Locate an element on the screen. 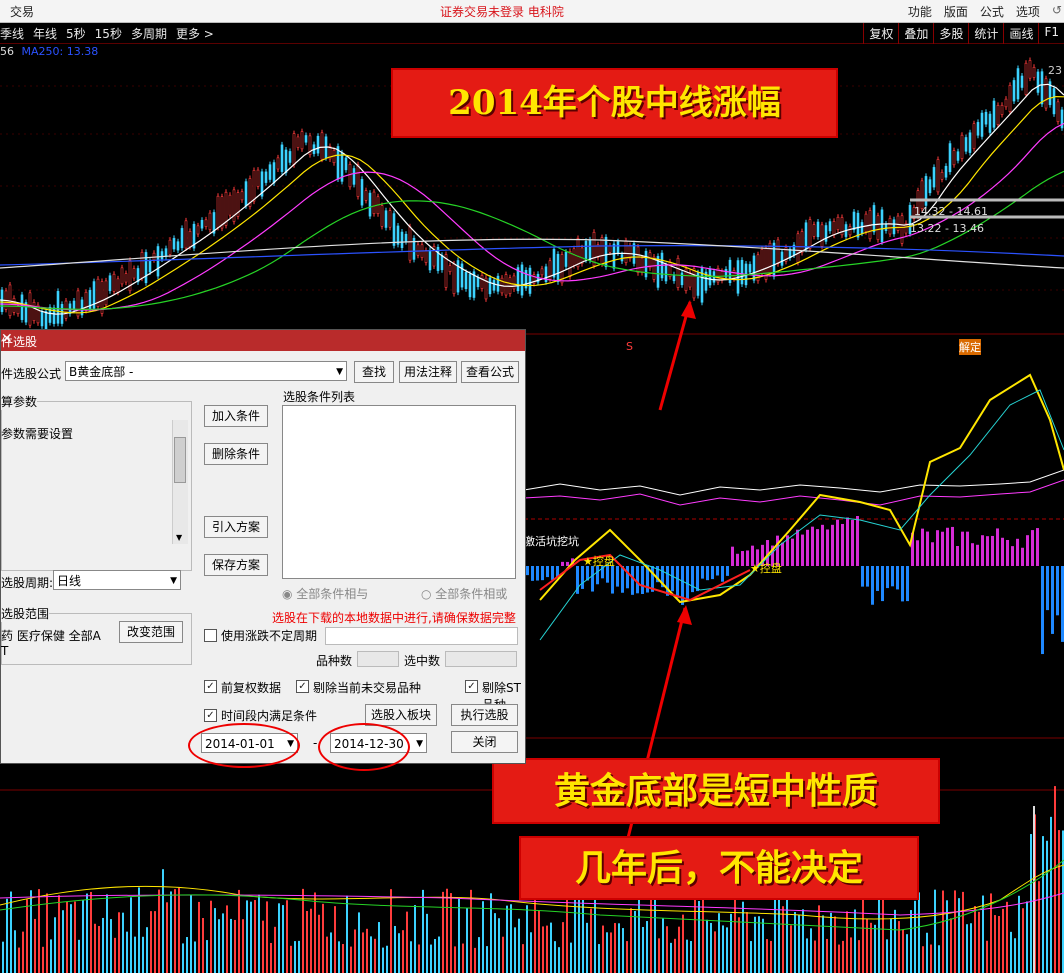  chevron-down-icon: ▼ is located at coordinates (173, 581).